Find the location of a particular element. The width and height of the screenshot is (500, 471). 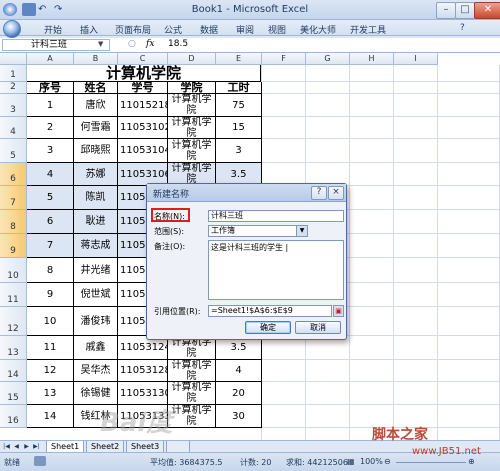

header-cell: 学号 is located at coordinates (143, 88).